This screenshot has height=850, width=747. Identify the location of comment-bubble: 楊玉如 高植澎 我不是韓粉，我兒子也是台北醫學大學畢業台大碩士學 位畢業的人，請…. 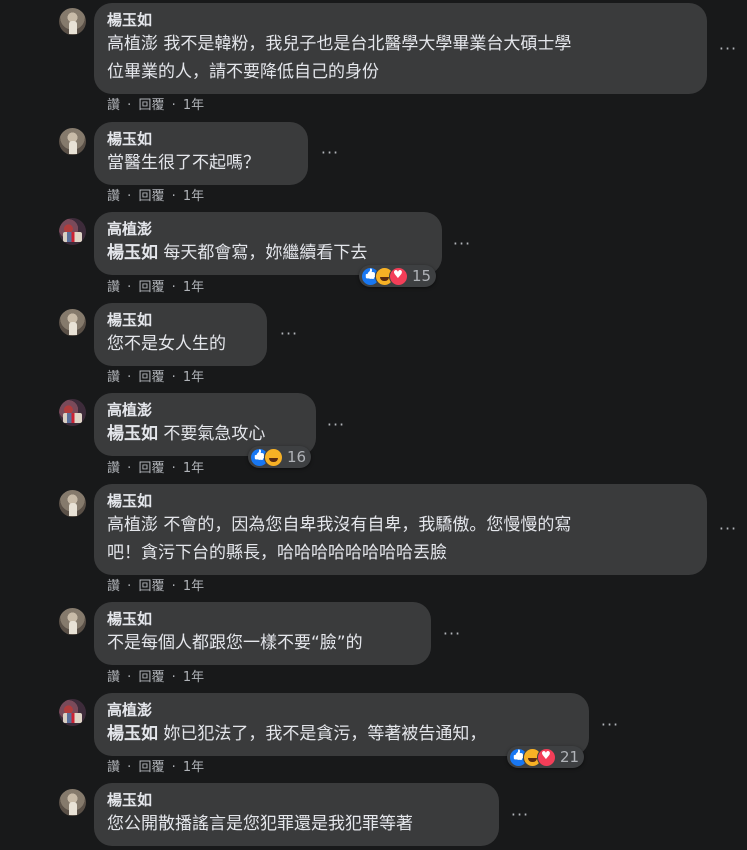
(400, 48).